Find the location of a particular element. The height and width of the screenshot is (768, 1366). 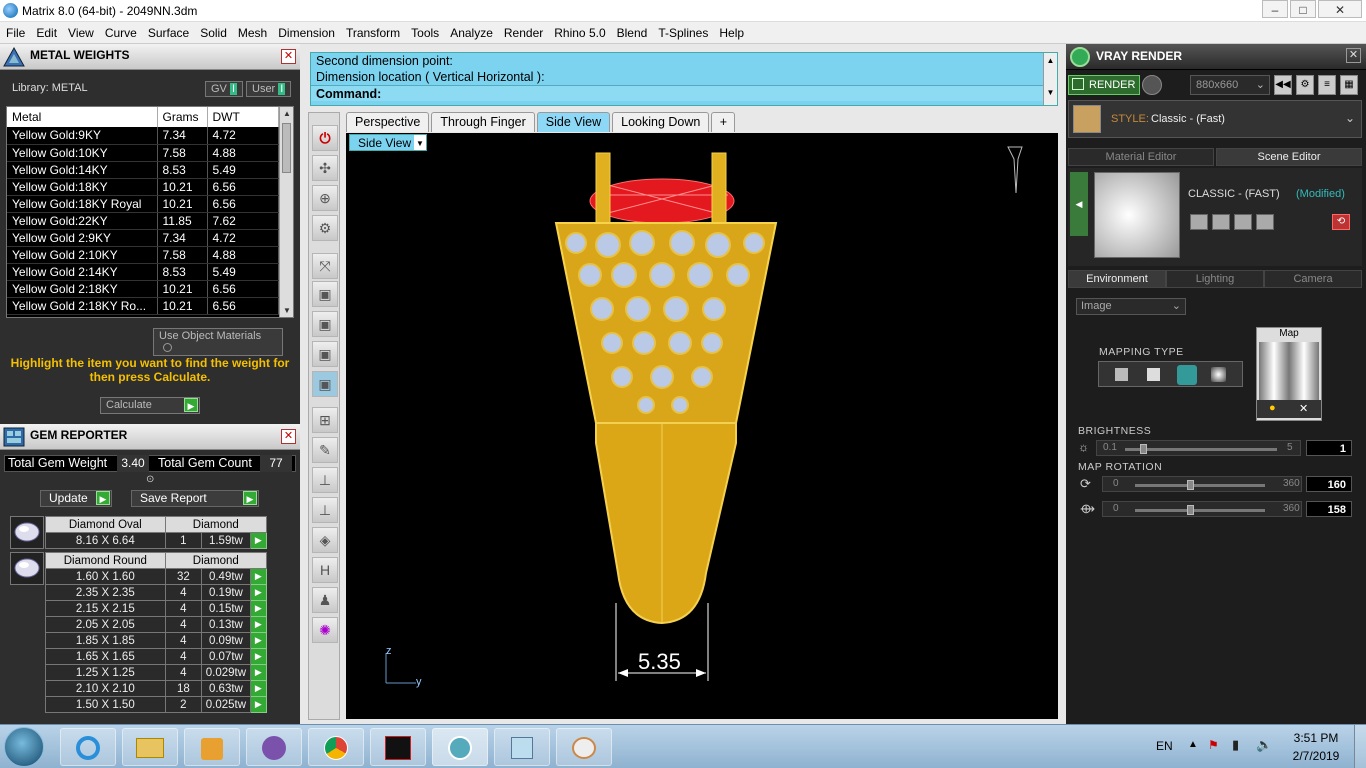

table-row: 8.16 X 6.64 1 1.59tw ▶ is located at coordinates (156, 540).